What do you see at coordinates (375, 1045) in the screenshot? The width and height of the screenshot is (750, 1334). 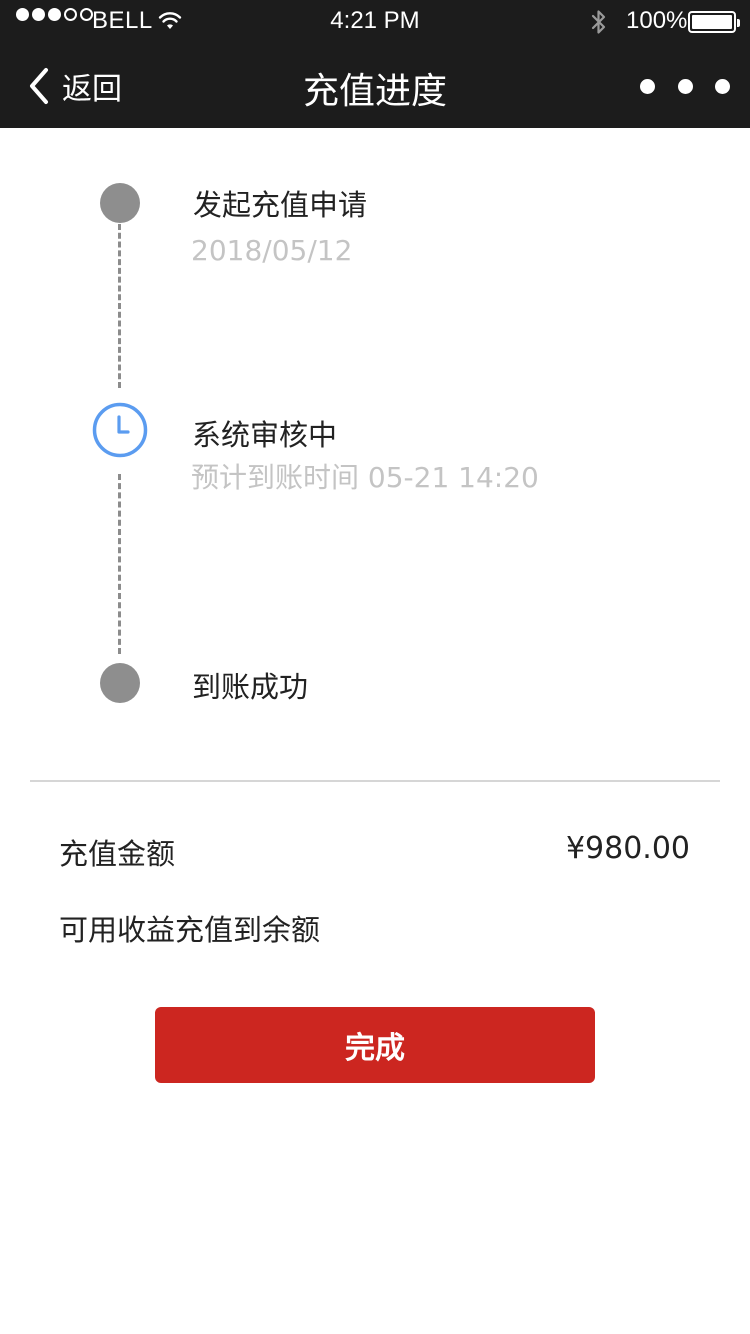 I see `done-button: 完成` at bounding box center [375, 1045].